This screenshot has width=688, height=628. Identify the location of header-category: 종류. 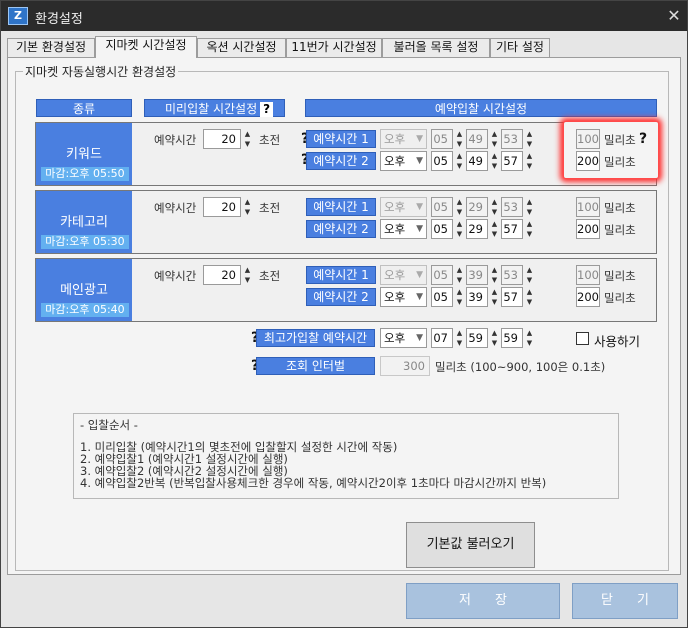
(84, 108).